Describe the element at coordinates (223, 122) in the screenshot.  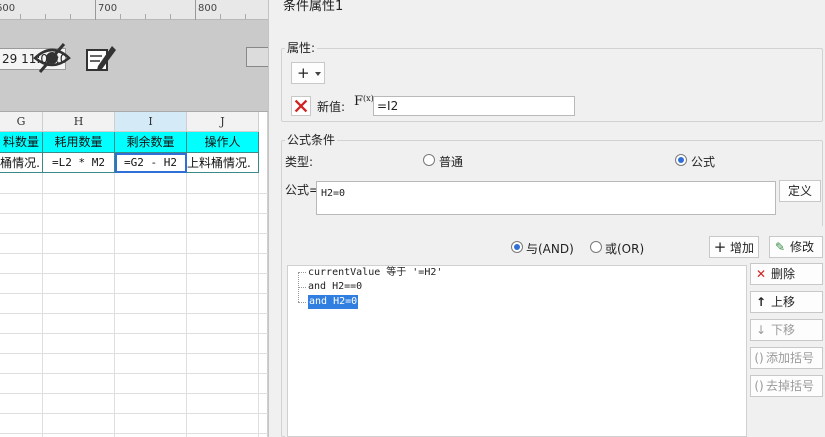
I see `column-header-j: J` at that location.